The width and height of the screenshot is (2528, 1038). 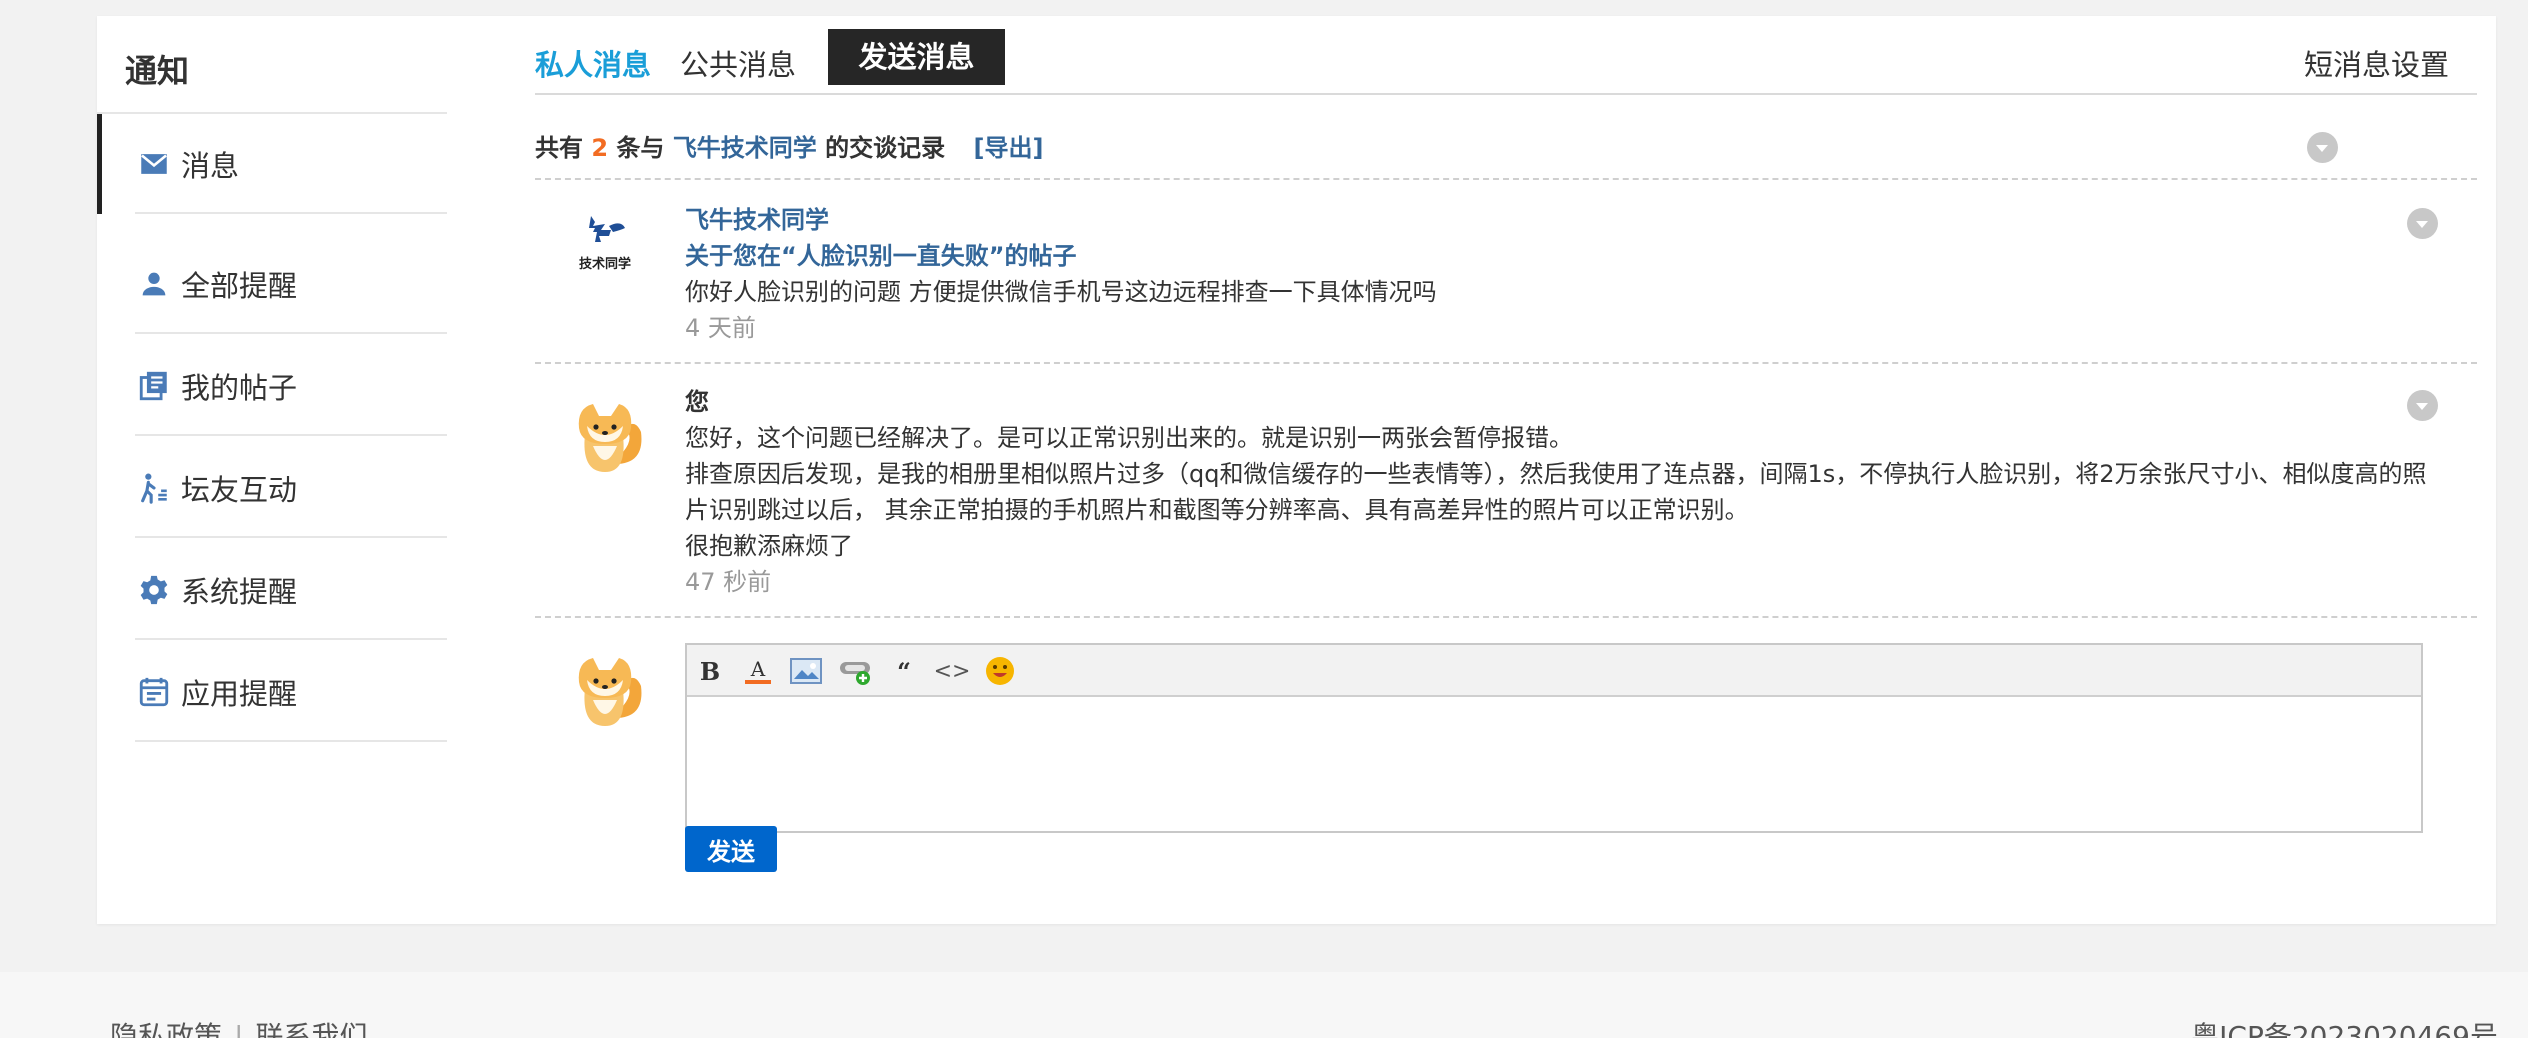 What do you see at coordinates (1506, 55) in the screenshot?
I see `tab-bar: 私人消息 公共消息 发送消息 短消息设置` at bounding box center [1506, 55].